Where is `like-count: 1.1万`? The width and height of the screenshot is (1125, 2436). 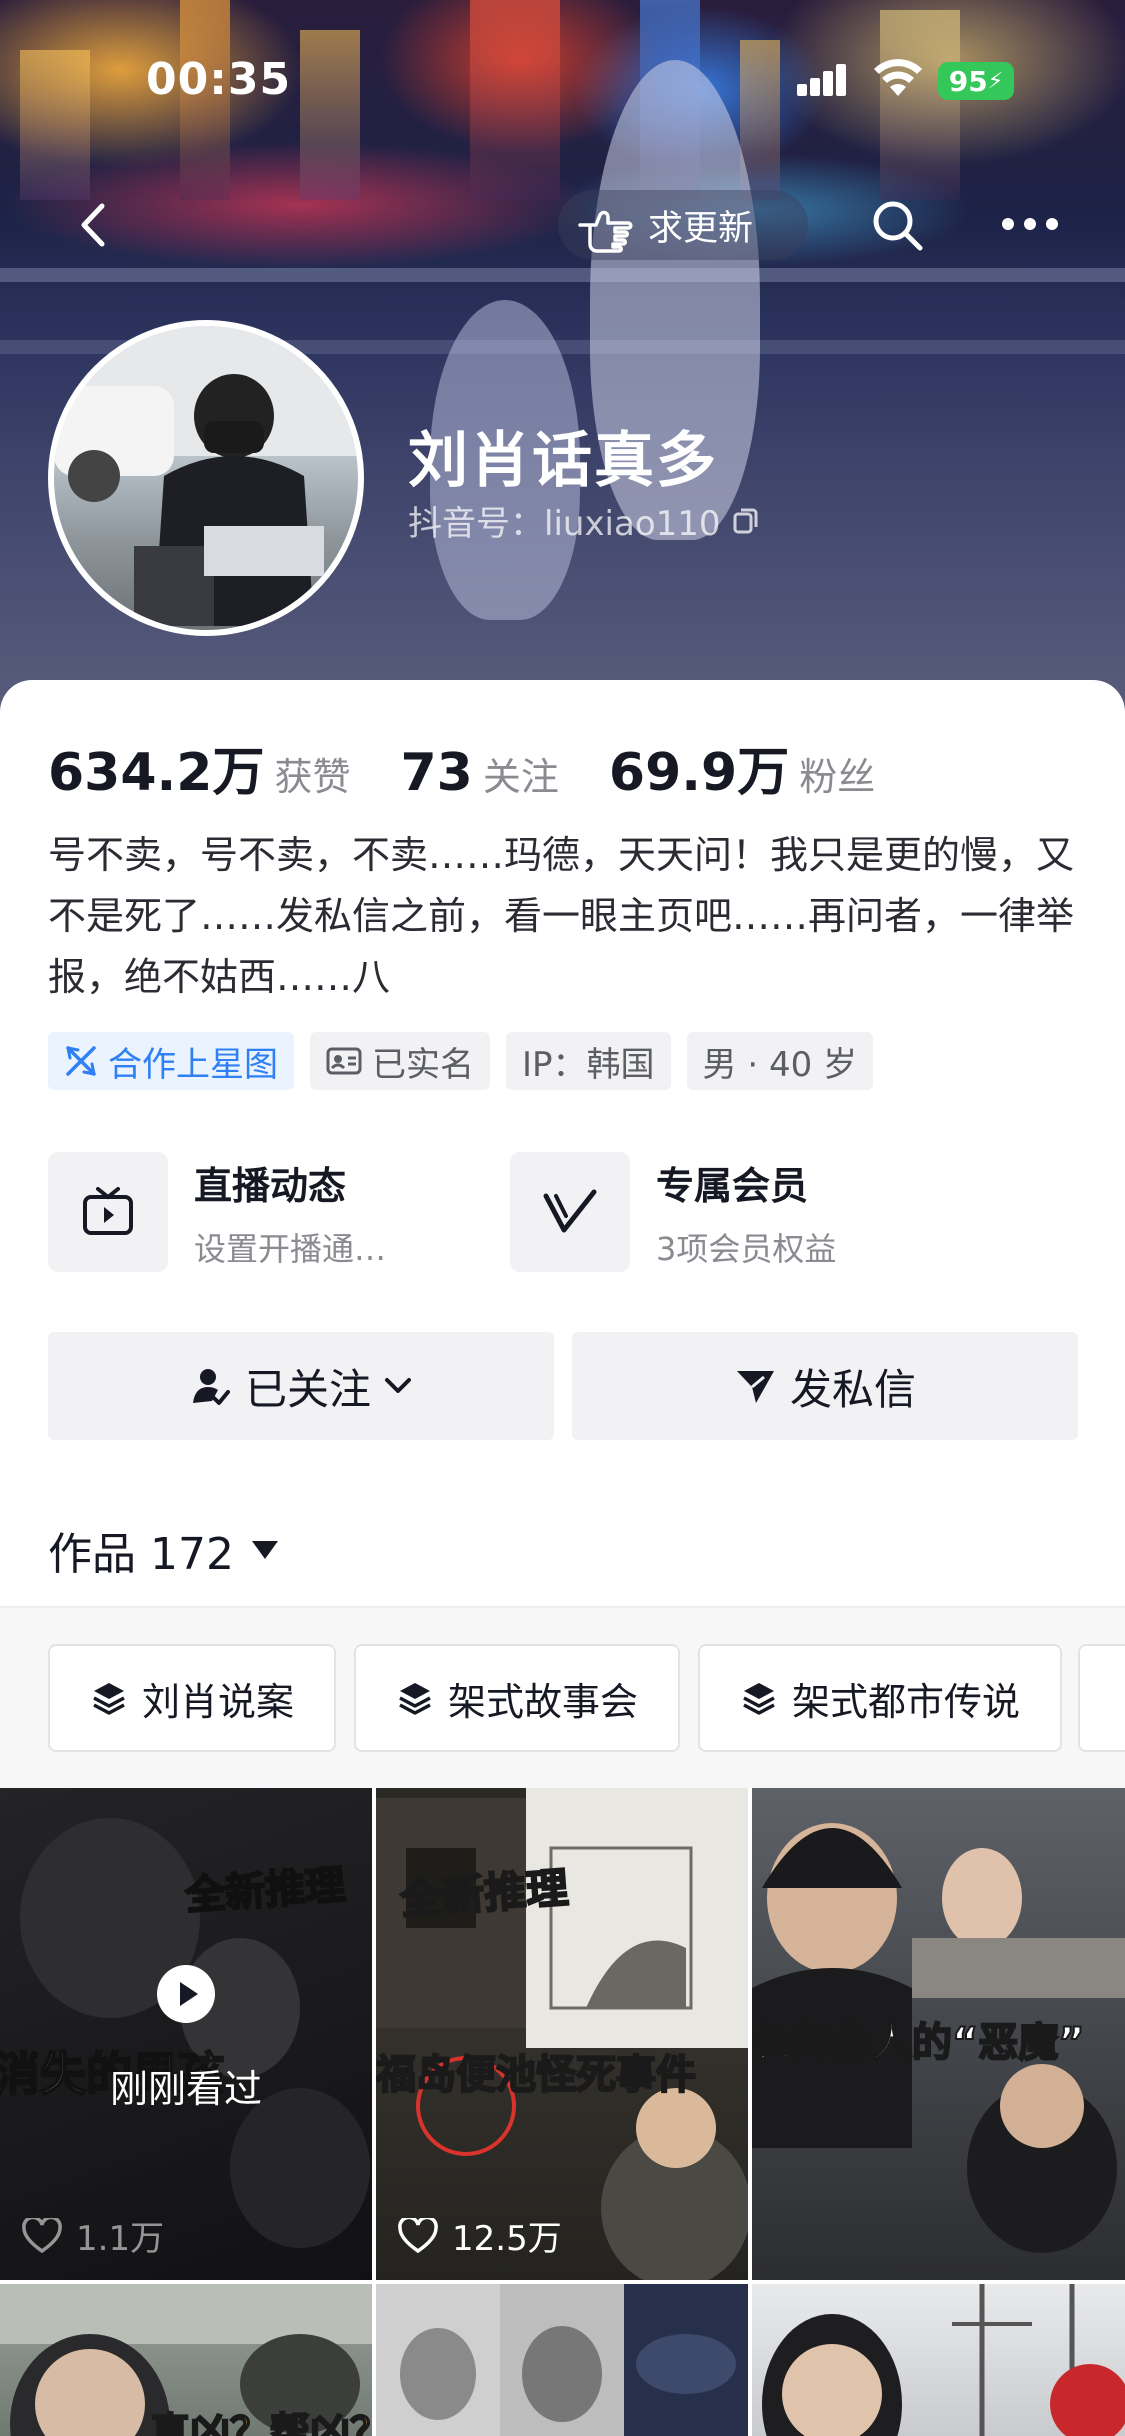 like-count: 1.1万 is located at coordinates (93, 2235).